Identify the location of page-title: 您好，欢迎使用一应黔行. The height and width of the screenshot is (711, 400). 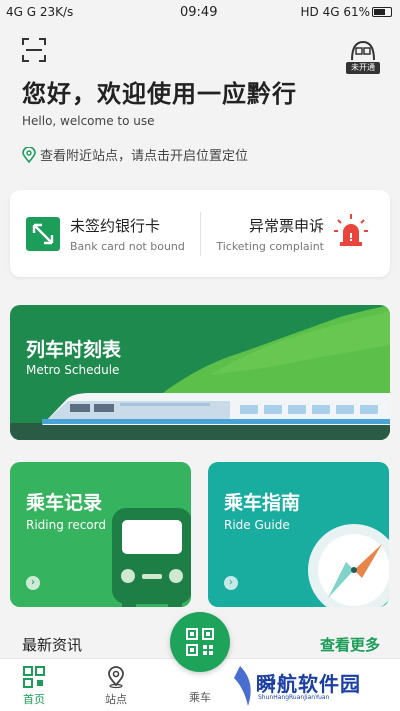
(159, 94).